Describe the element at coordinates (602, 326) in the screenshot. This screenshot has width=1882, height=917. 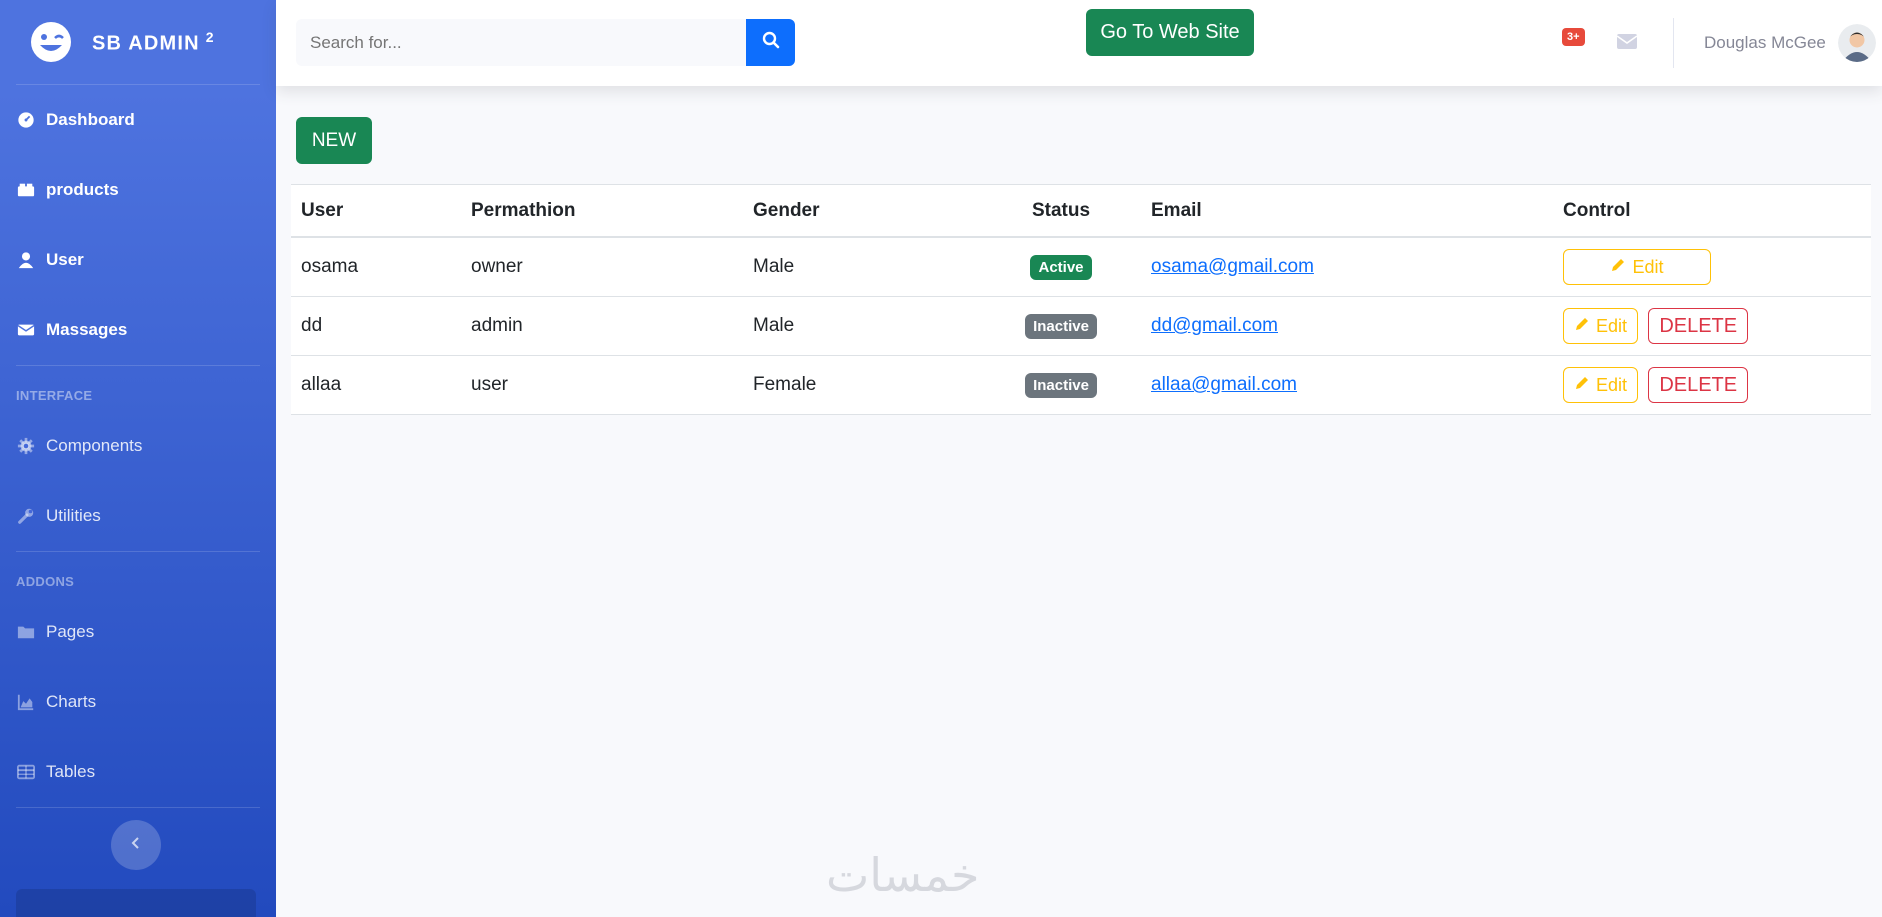
I see `permission-cell: admin` at that location.